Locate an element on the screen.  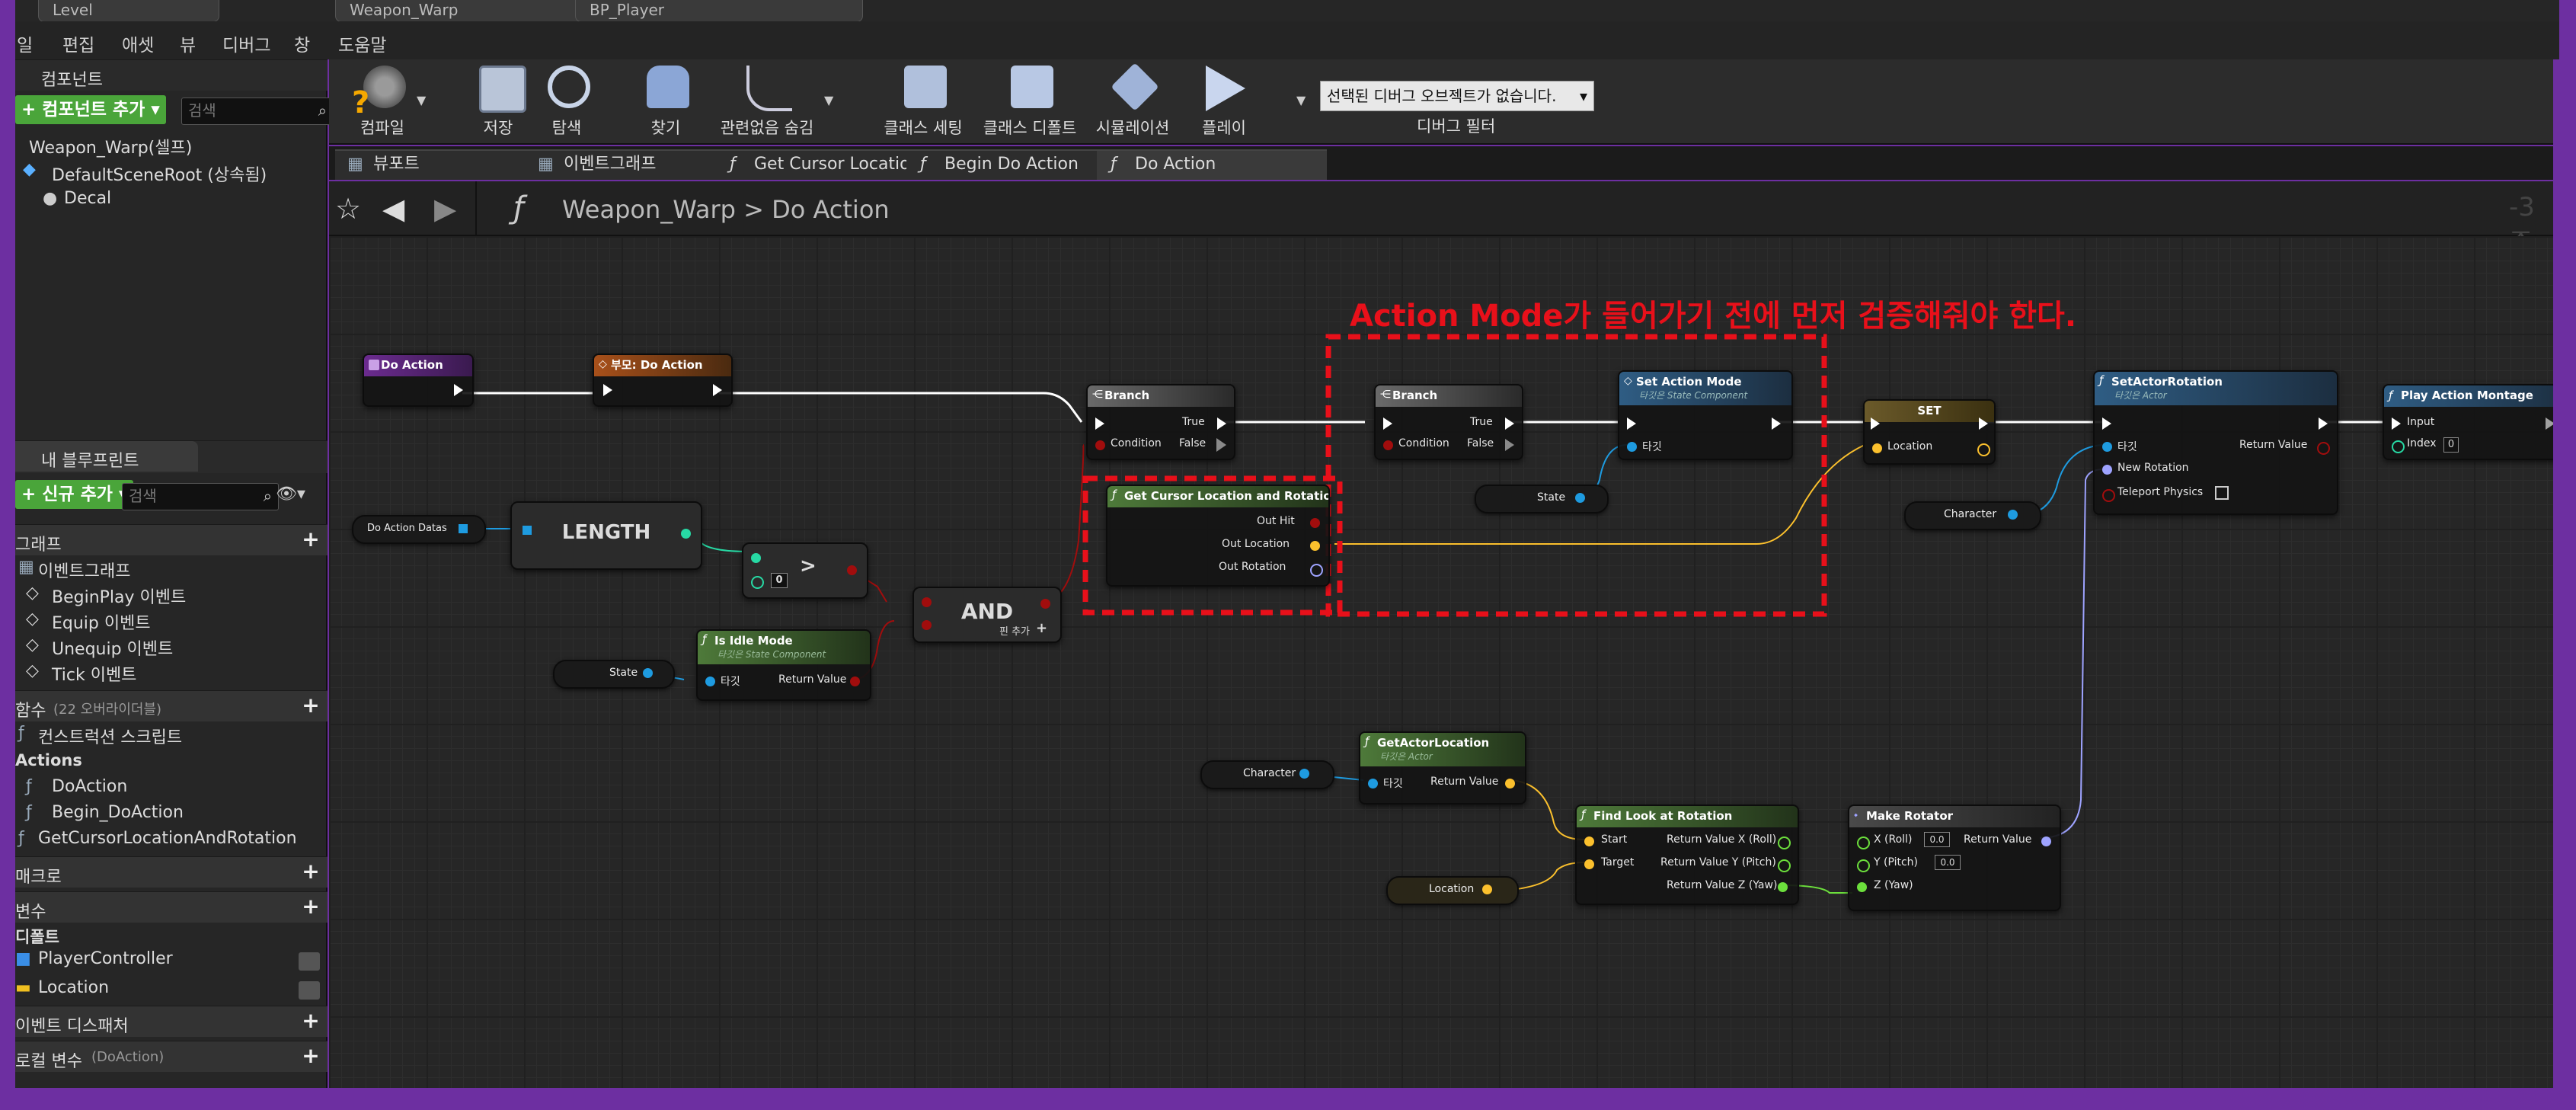
class-defaults-button: 클래스 디폴트 is located at coordinates (1029, 102).